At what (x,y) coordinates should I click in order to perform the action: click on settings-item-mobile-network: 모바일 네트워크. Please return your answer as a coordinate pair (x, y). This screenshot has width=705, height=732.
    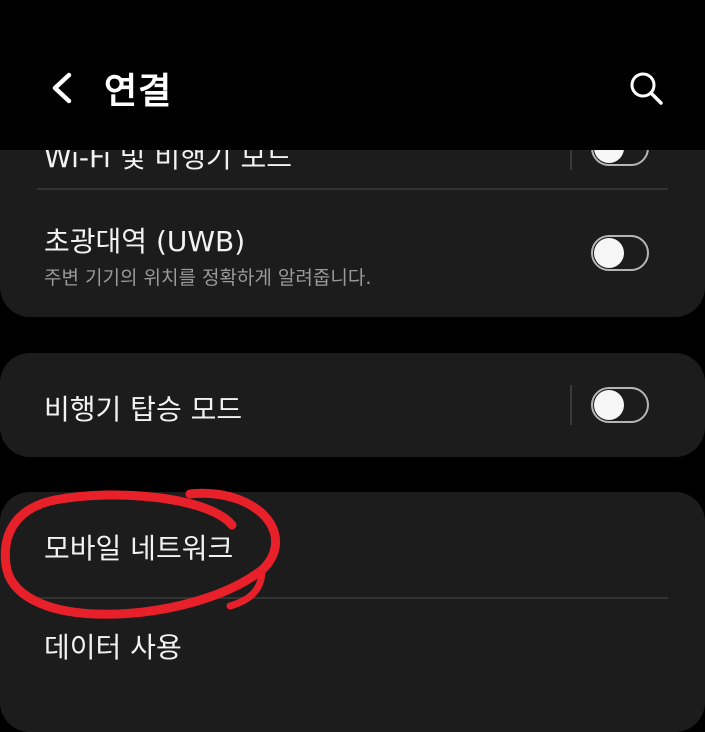
    Looking at the image, I should click on (352, 544).